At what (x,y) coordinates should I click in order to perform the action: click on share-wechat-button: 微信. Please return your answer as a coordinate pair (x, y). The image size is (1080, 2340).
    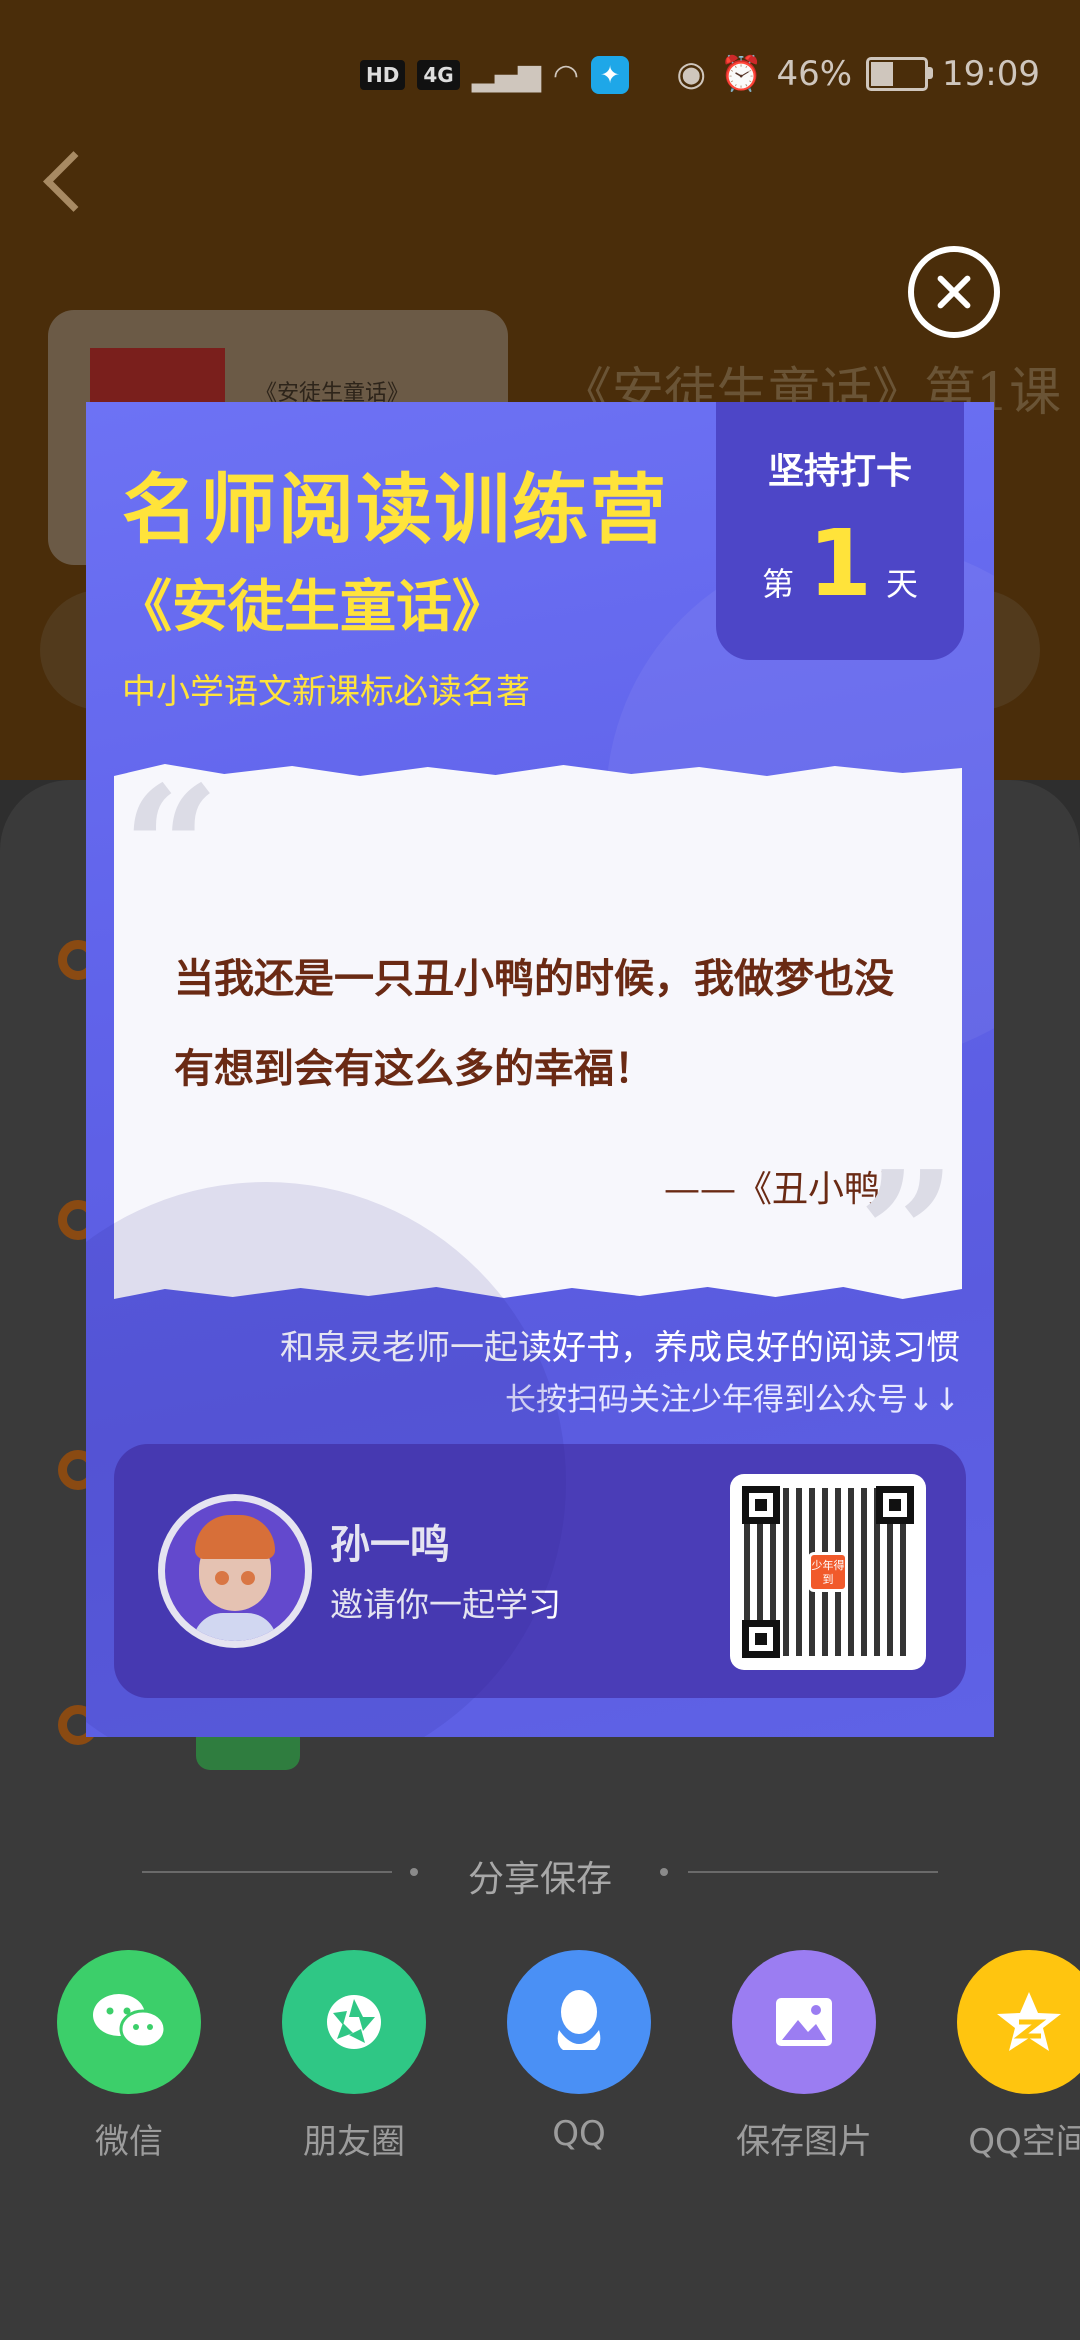
    Looking at the image, I should click on (129, 2056).